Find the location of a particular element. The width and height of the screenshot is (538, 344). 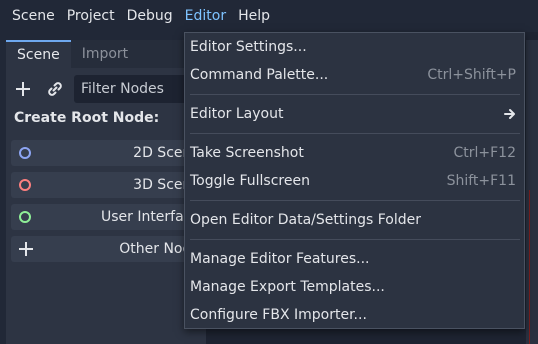

axis-line is located at coordinates (529, 267).